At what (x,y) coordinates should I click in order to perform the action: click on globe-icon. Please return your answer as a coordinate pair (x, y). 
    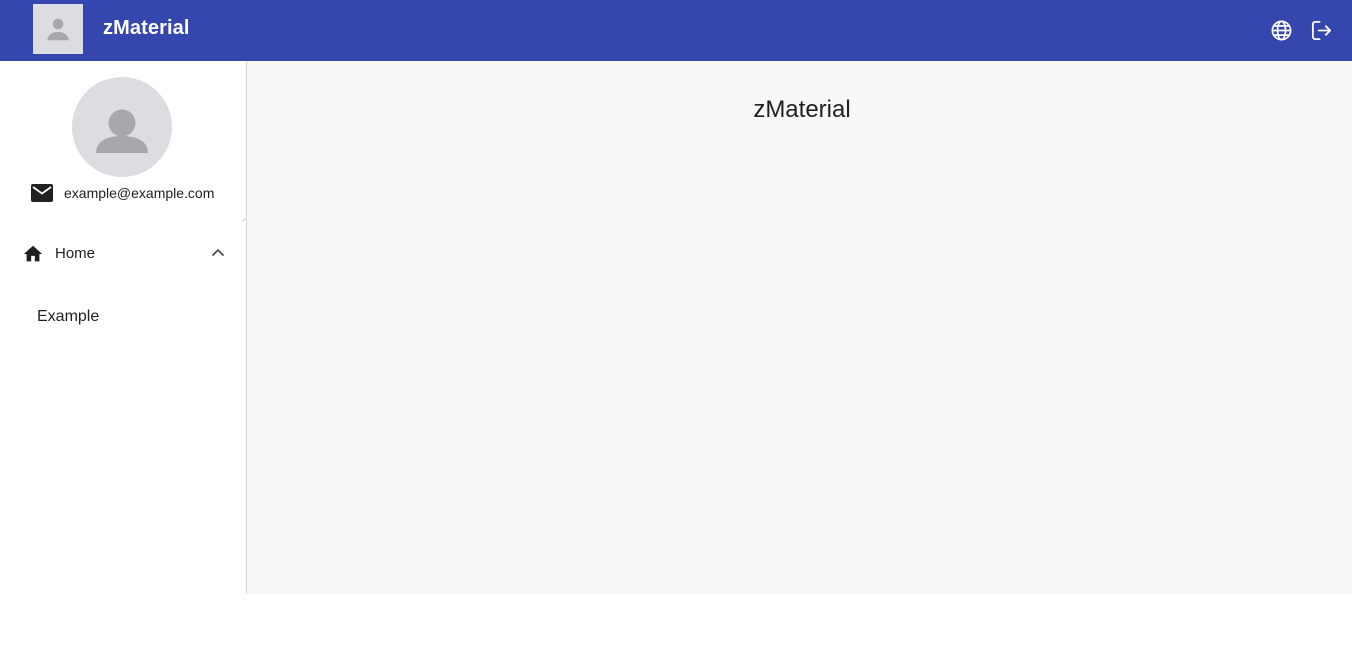
    Looking at the image, I should click on (1281, 30).